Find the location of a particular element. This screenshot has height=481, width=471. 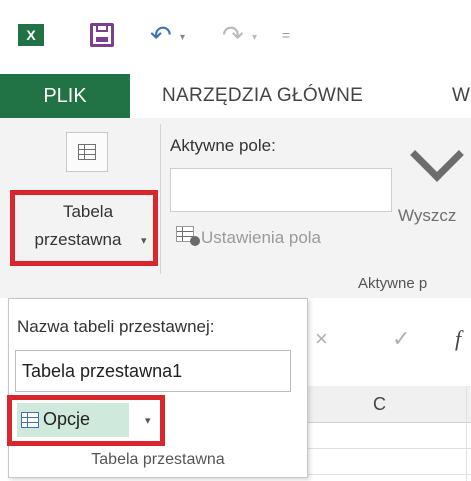

cancel-entry-icon: × is located at coordinates (321, 339).